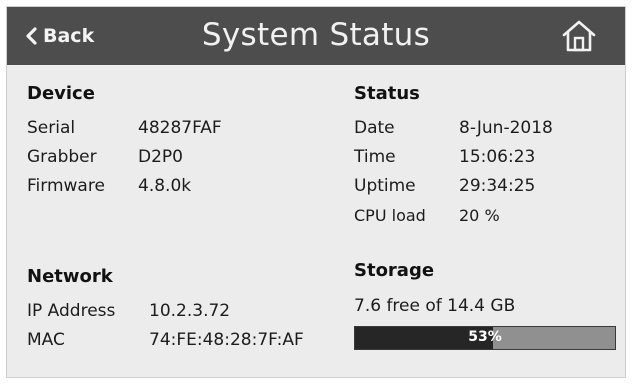  Describe the element at coordinates (374, 128) in the screenshot. I see `date-label: Date` at that location.